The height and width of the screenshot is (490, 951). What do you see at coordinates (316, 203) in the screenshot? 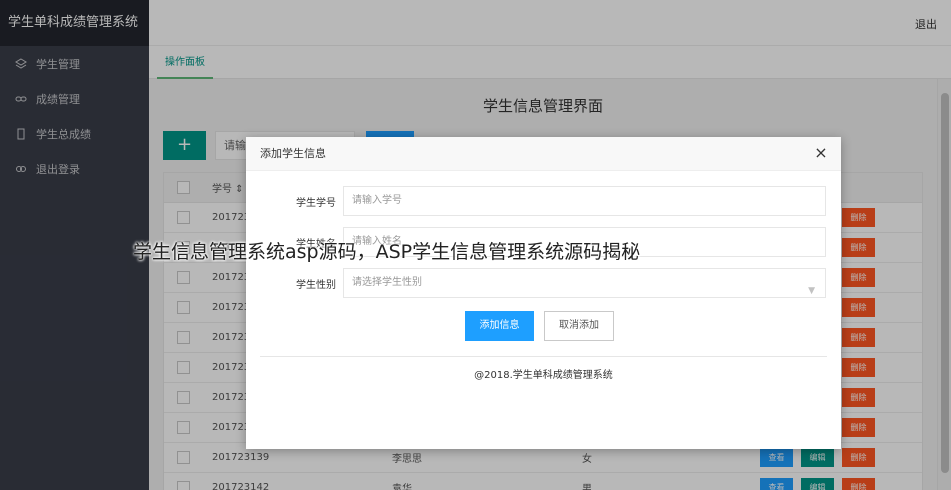
I see `field-label-id: 学生学号` at bounding box center [316, 203].